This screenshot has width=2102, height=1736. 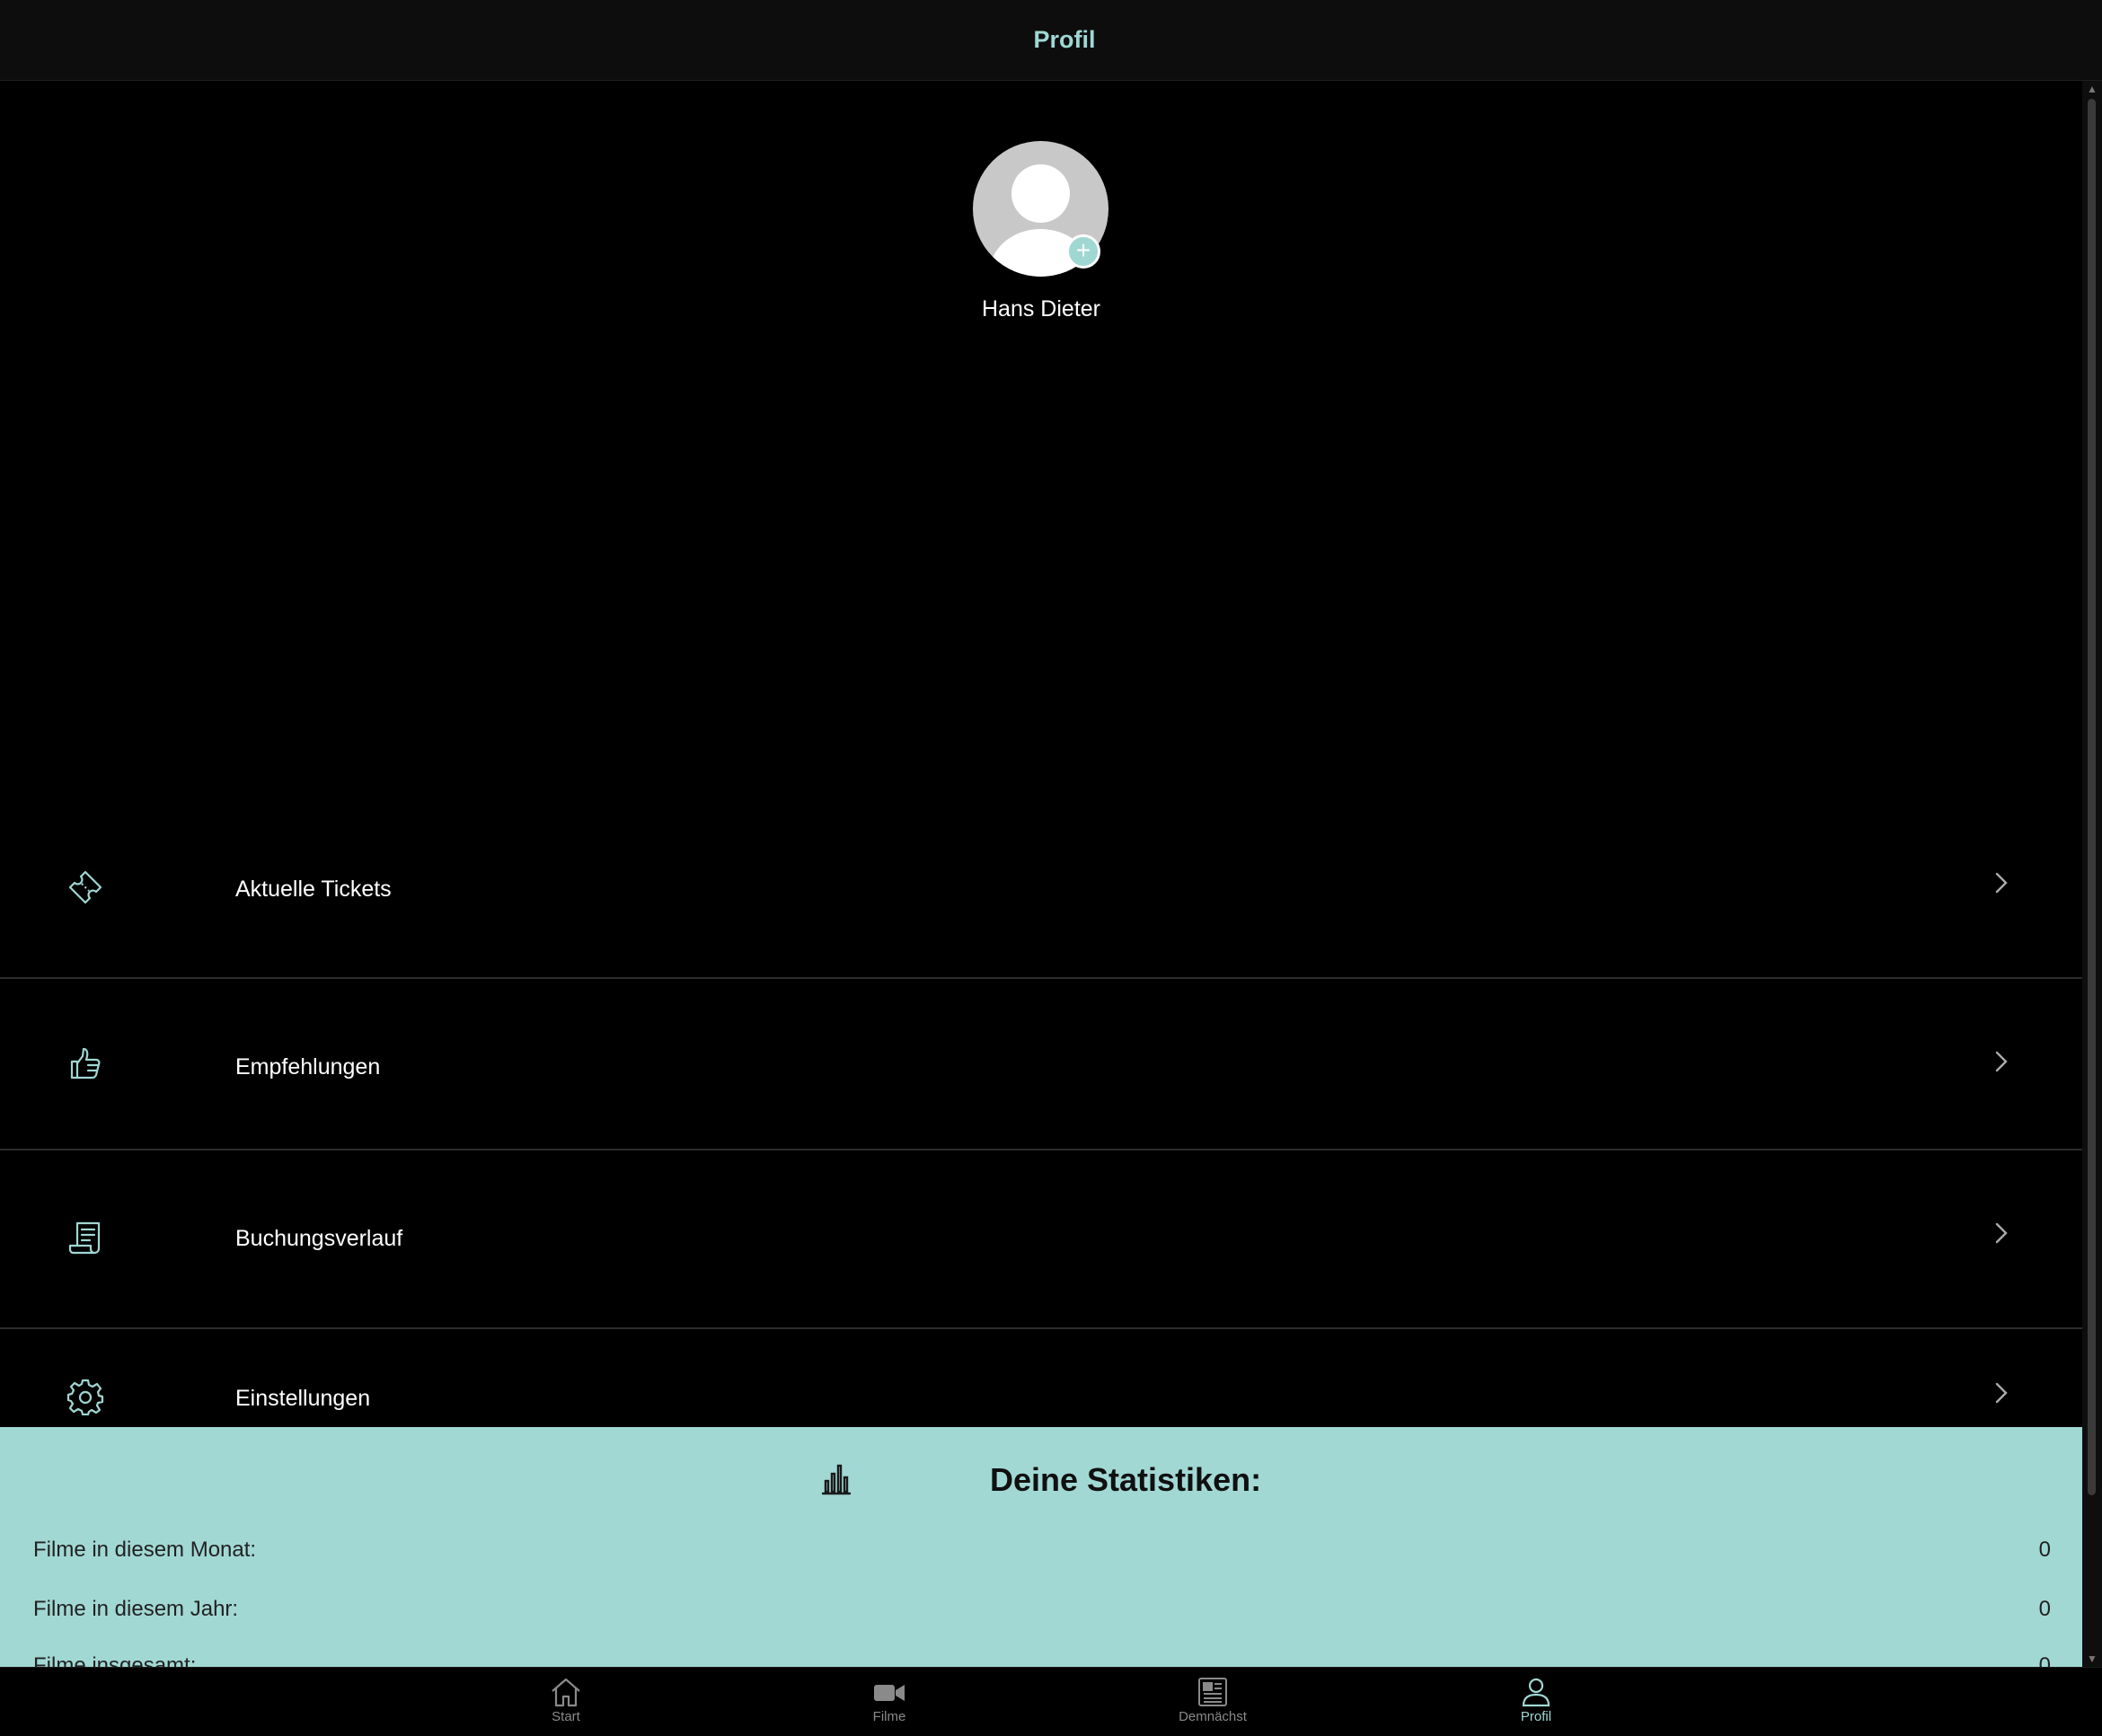 I want to click on tab-label-profil: Profil, so click(x=1536, y=1717).